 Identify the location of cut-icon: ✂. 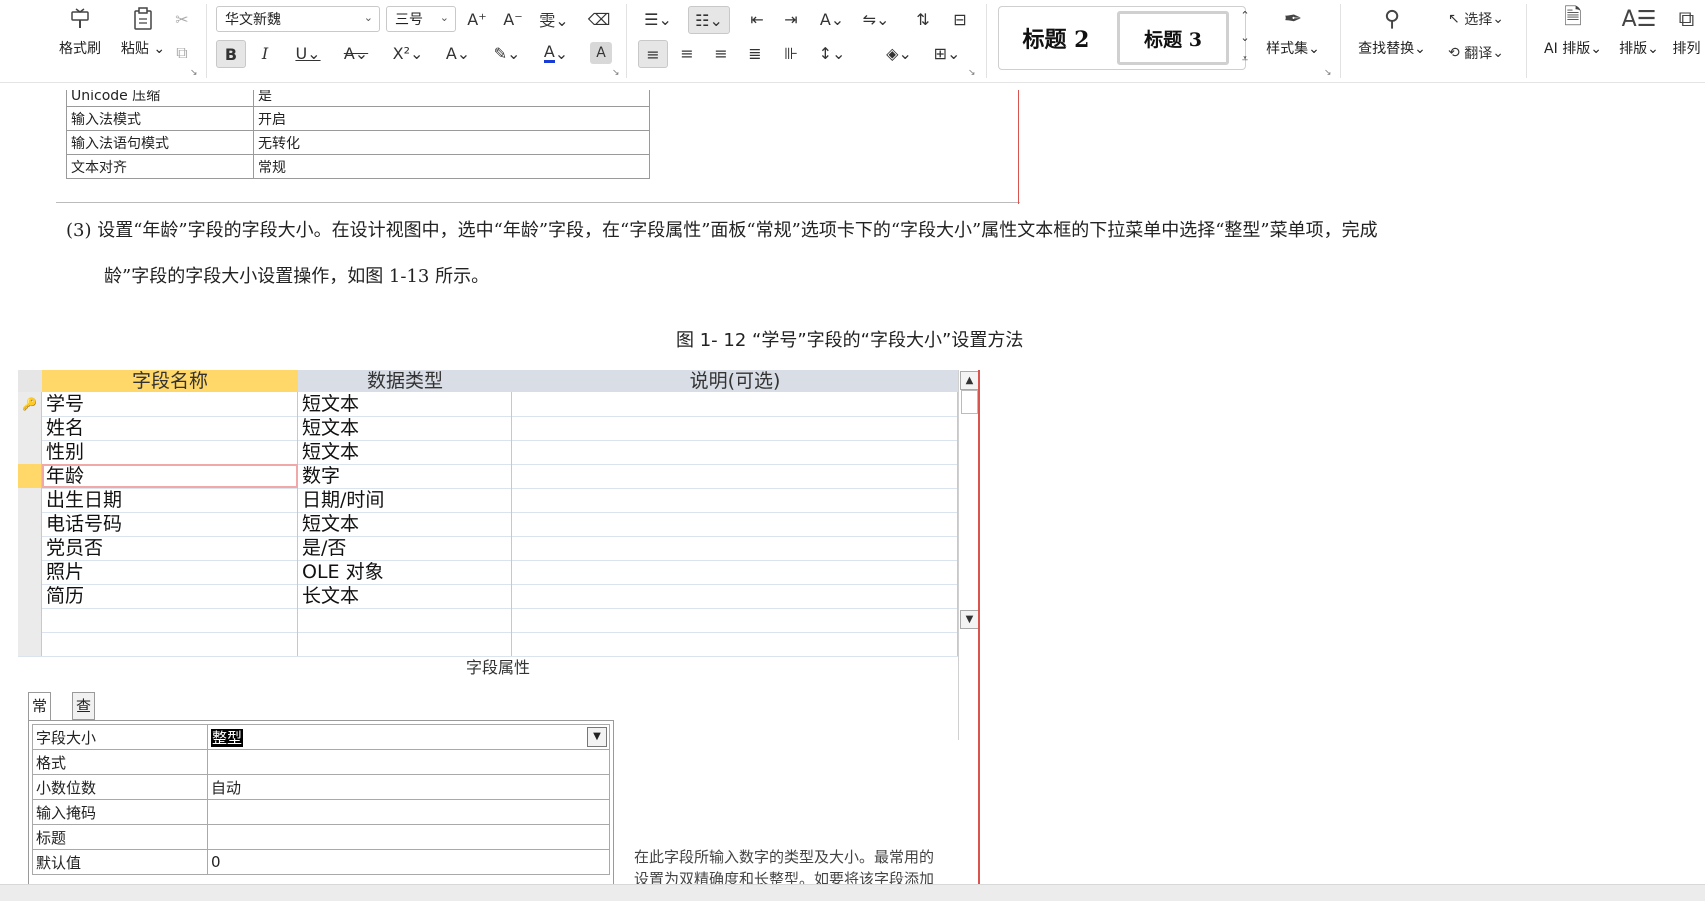
(182, 19).